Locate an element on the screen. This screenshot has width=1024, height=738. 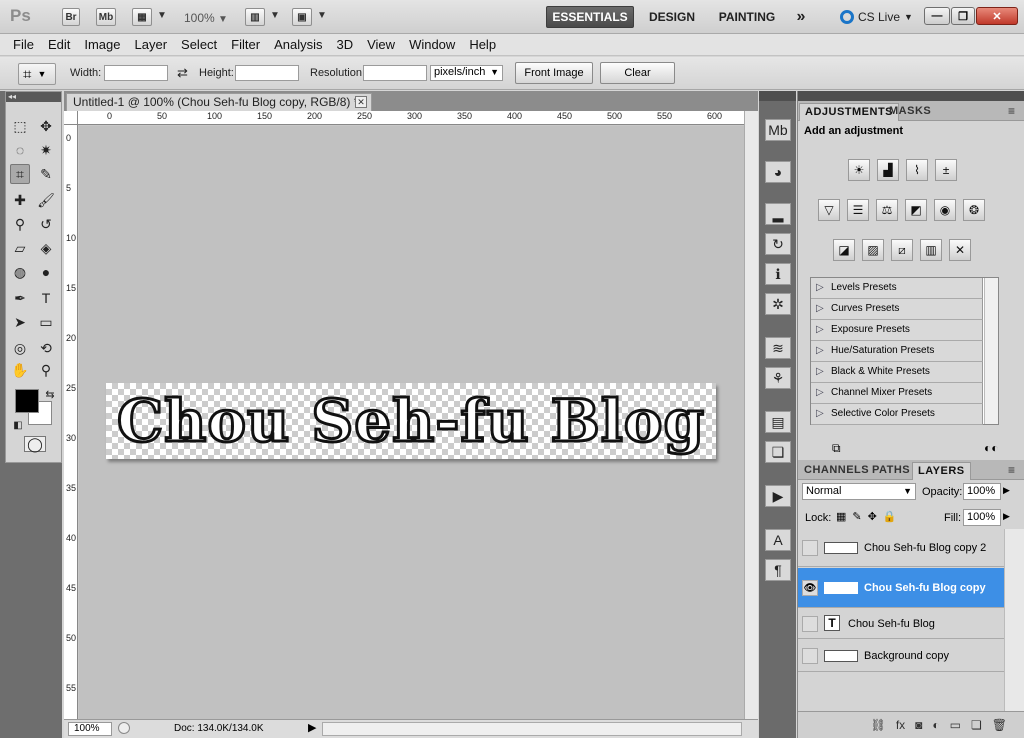
eye-icon: 👁 is located at coordinates (810, 588).